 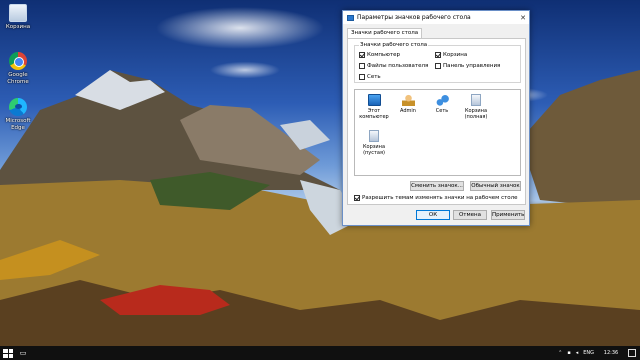 I want to click on windows-logo-icon, so click(x=5, y=350).